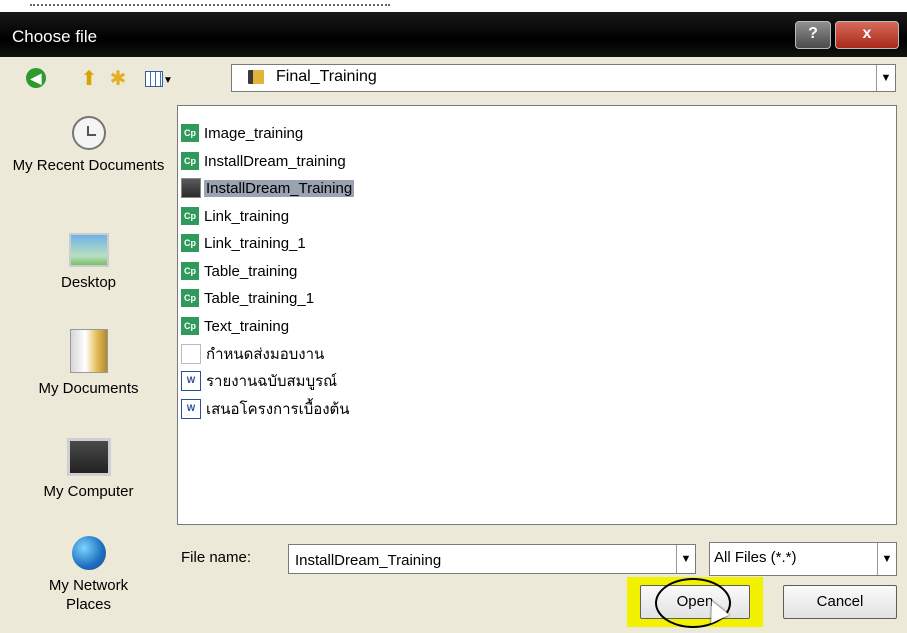 The image size is (907, 633). What do you see at coordinates (240, 271) in the screenshot?
I see `list-item: Cp Table_training` at bounding box center [240, 271].